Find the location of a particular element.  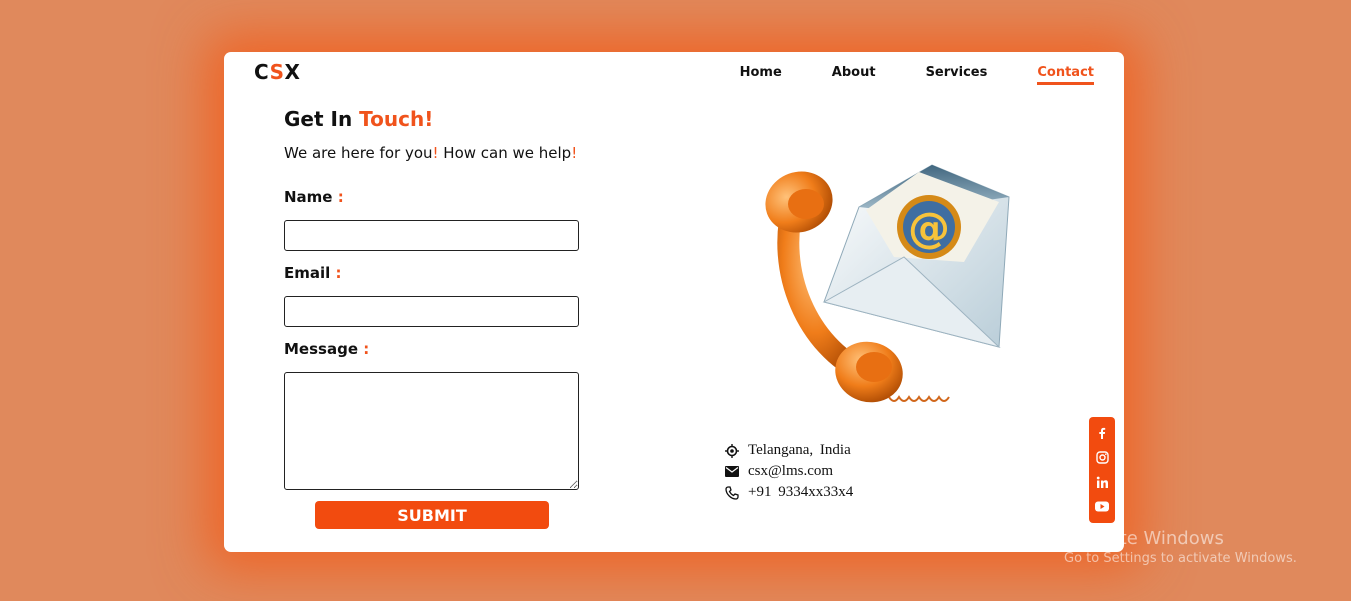

contact-email: csx@lms.com is located at coordinates (788, 471).